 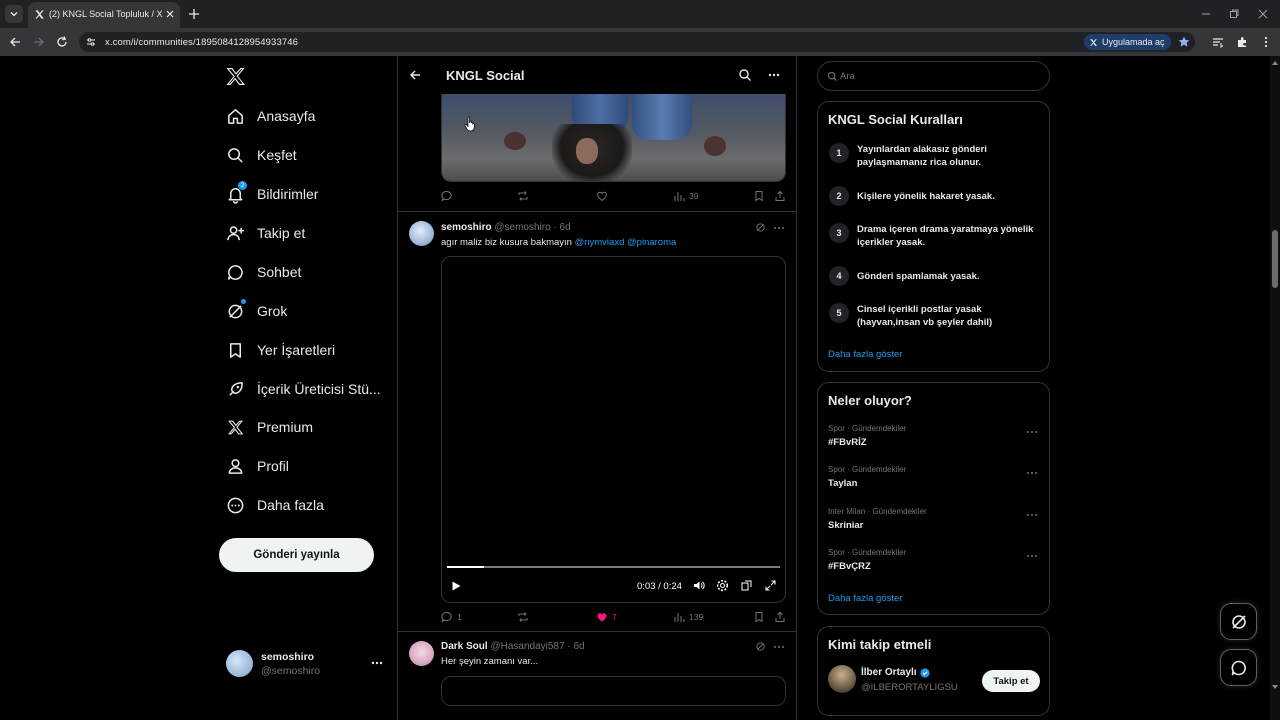 What do you see at coordinates (909, 687) in the screenshot?
I see `follow-user-handle: @ILBERORTAYLIGSU` at bounding box center [909, 687].